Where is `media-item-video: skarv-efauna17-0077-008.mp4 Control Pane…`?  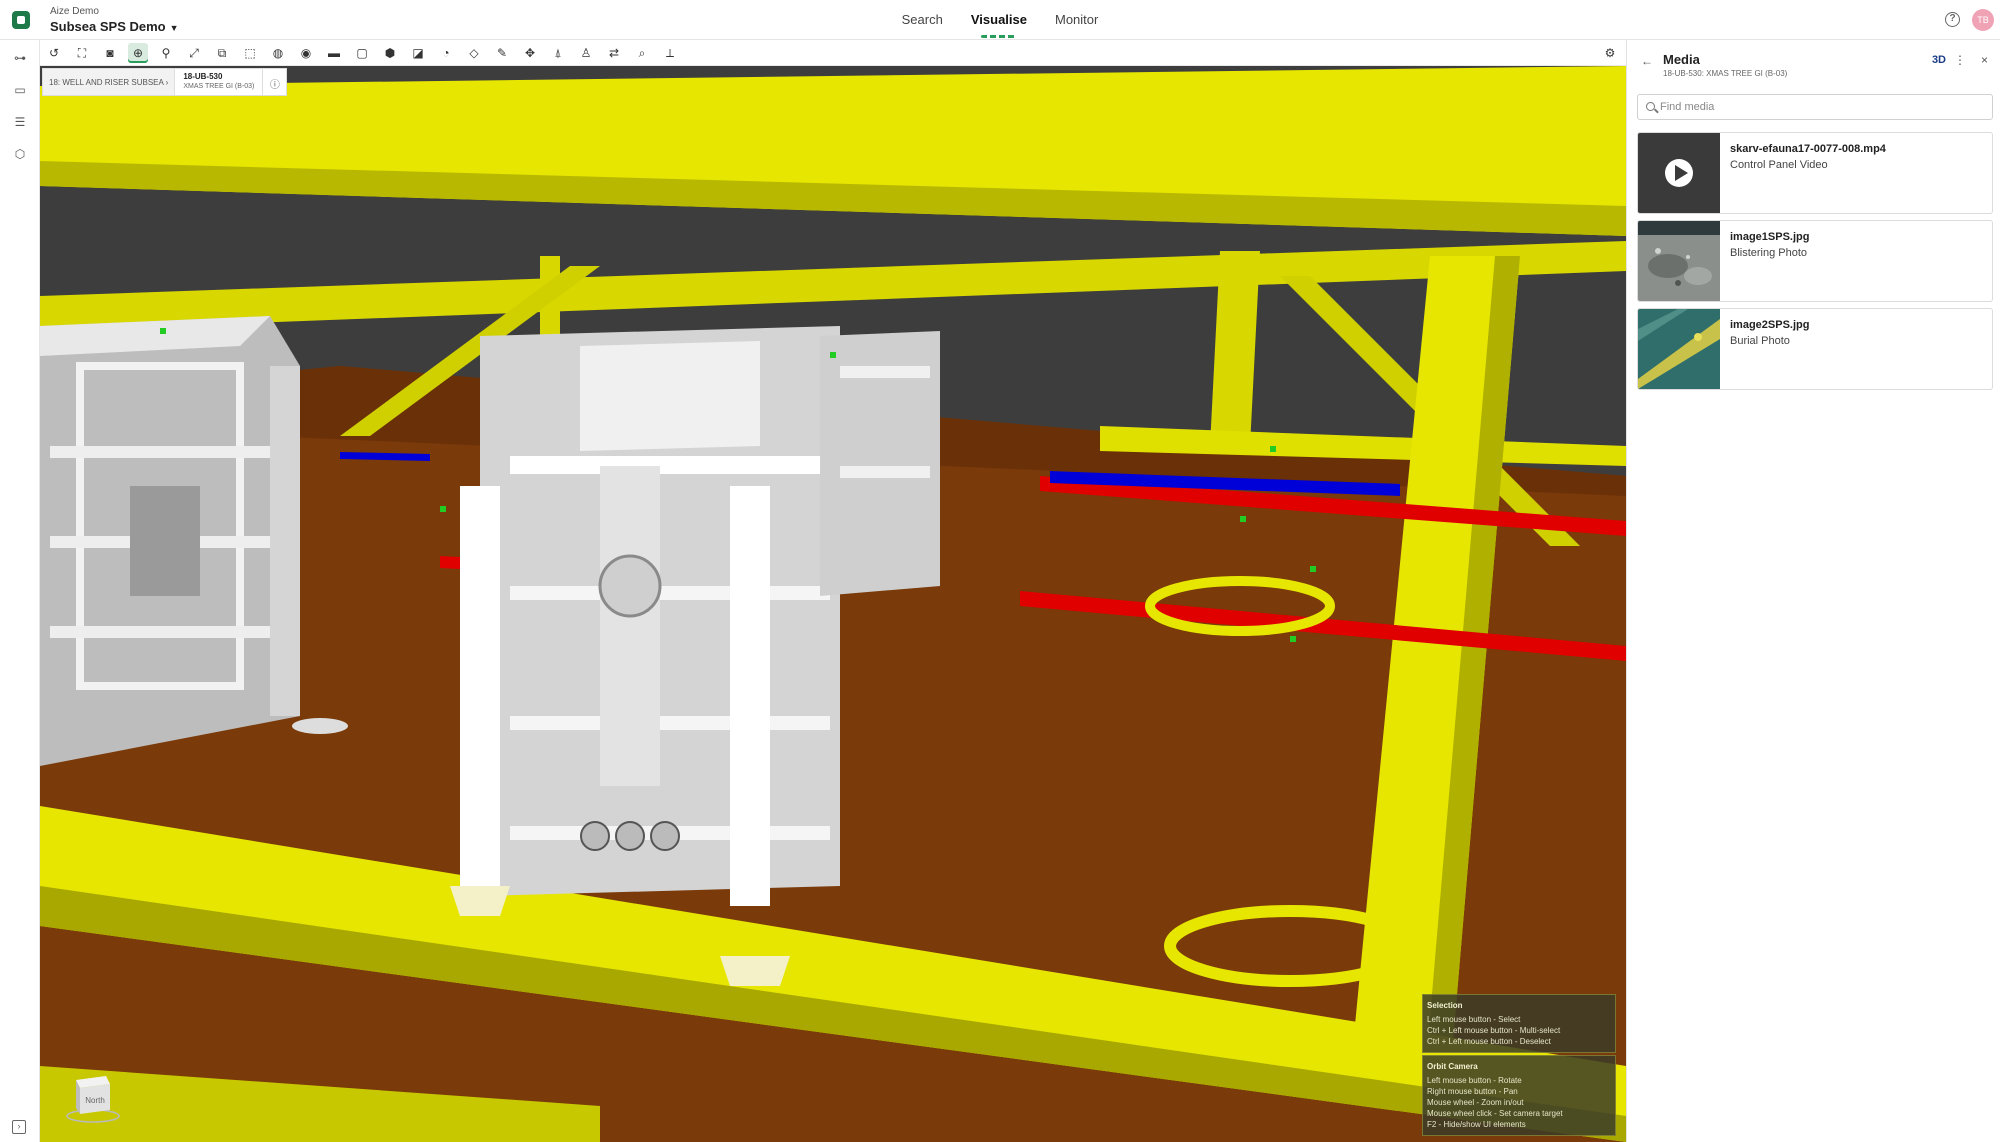
media-item-video: skarv-efauna17-0077-008.mp4 Control Pane… is located at coordinates (1815, 173).